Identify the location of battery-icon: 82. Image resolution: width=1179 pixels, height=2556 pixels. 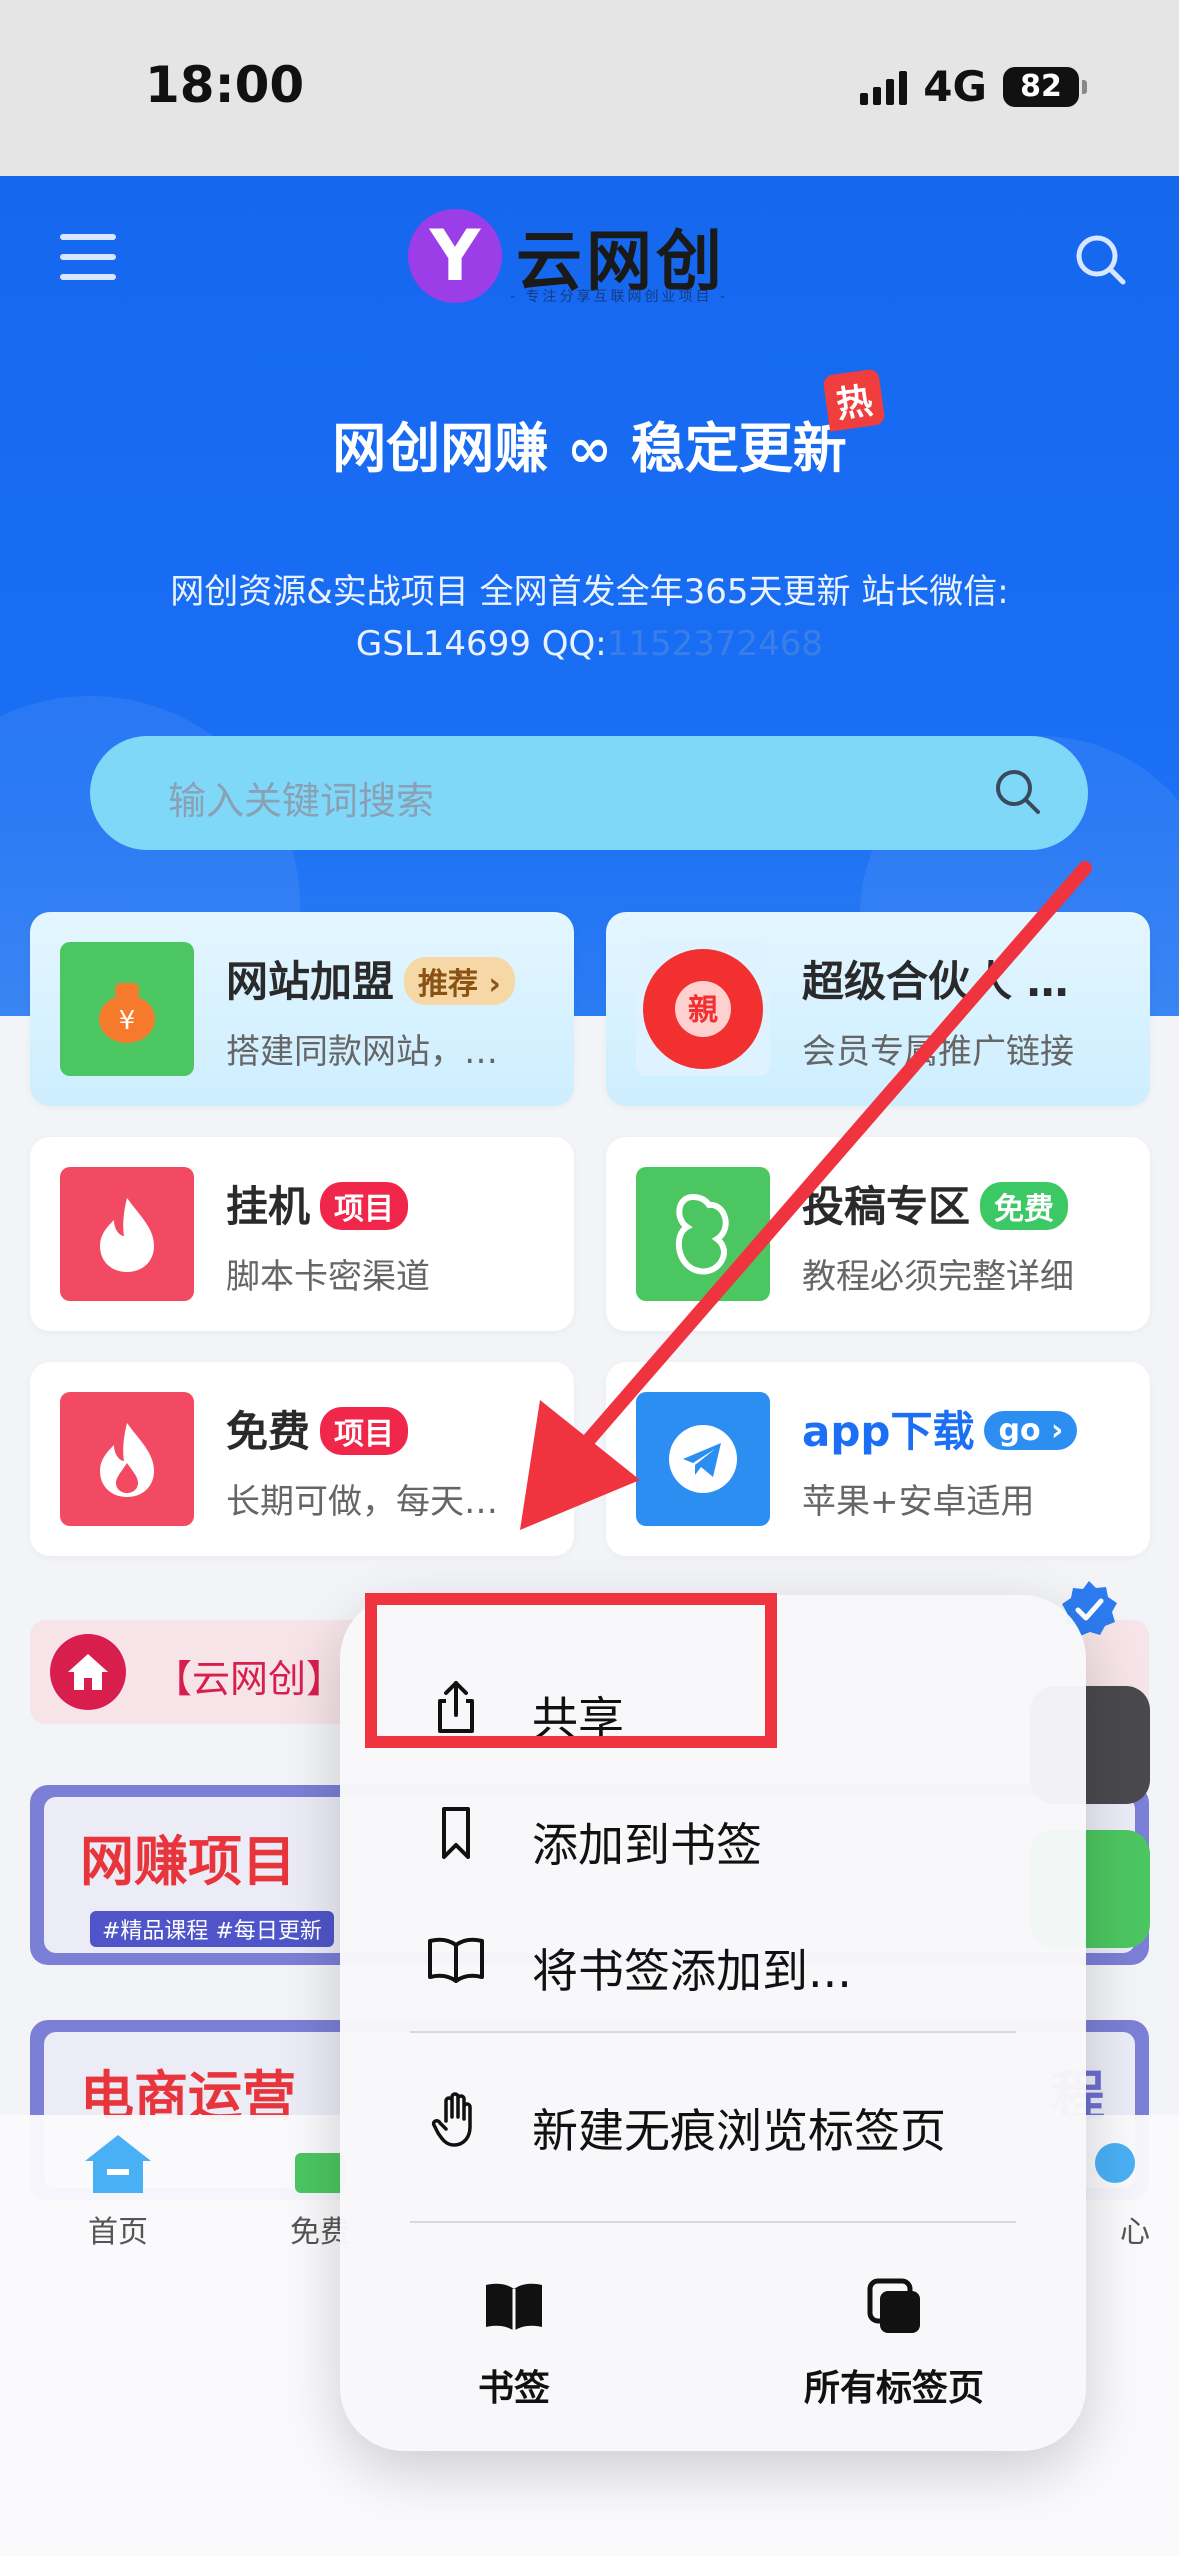
(1045, 86).